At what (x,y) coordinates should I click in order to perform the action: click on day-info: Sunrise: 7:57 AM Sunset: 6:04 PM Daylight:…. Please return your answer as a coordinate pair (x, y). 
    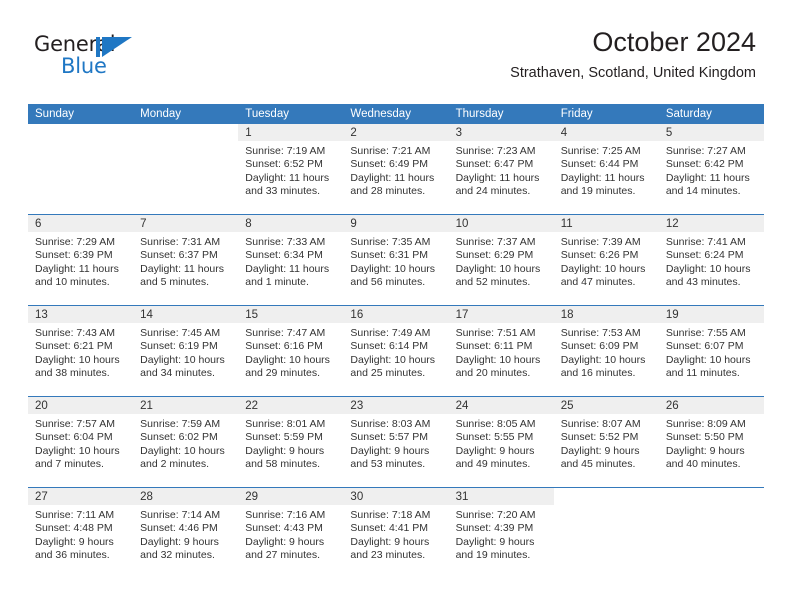
    Looking at the image, I should click on (80, 443).